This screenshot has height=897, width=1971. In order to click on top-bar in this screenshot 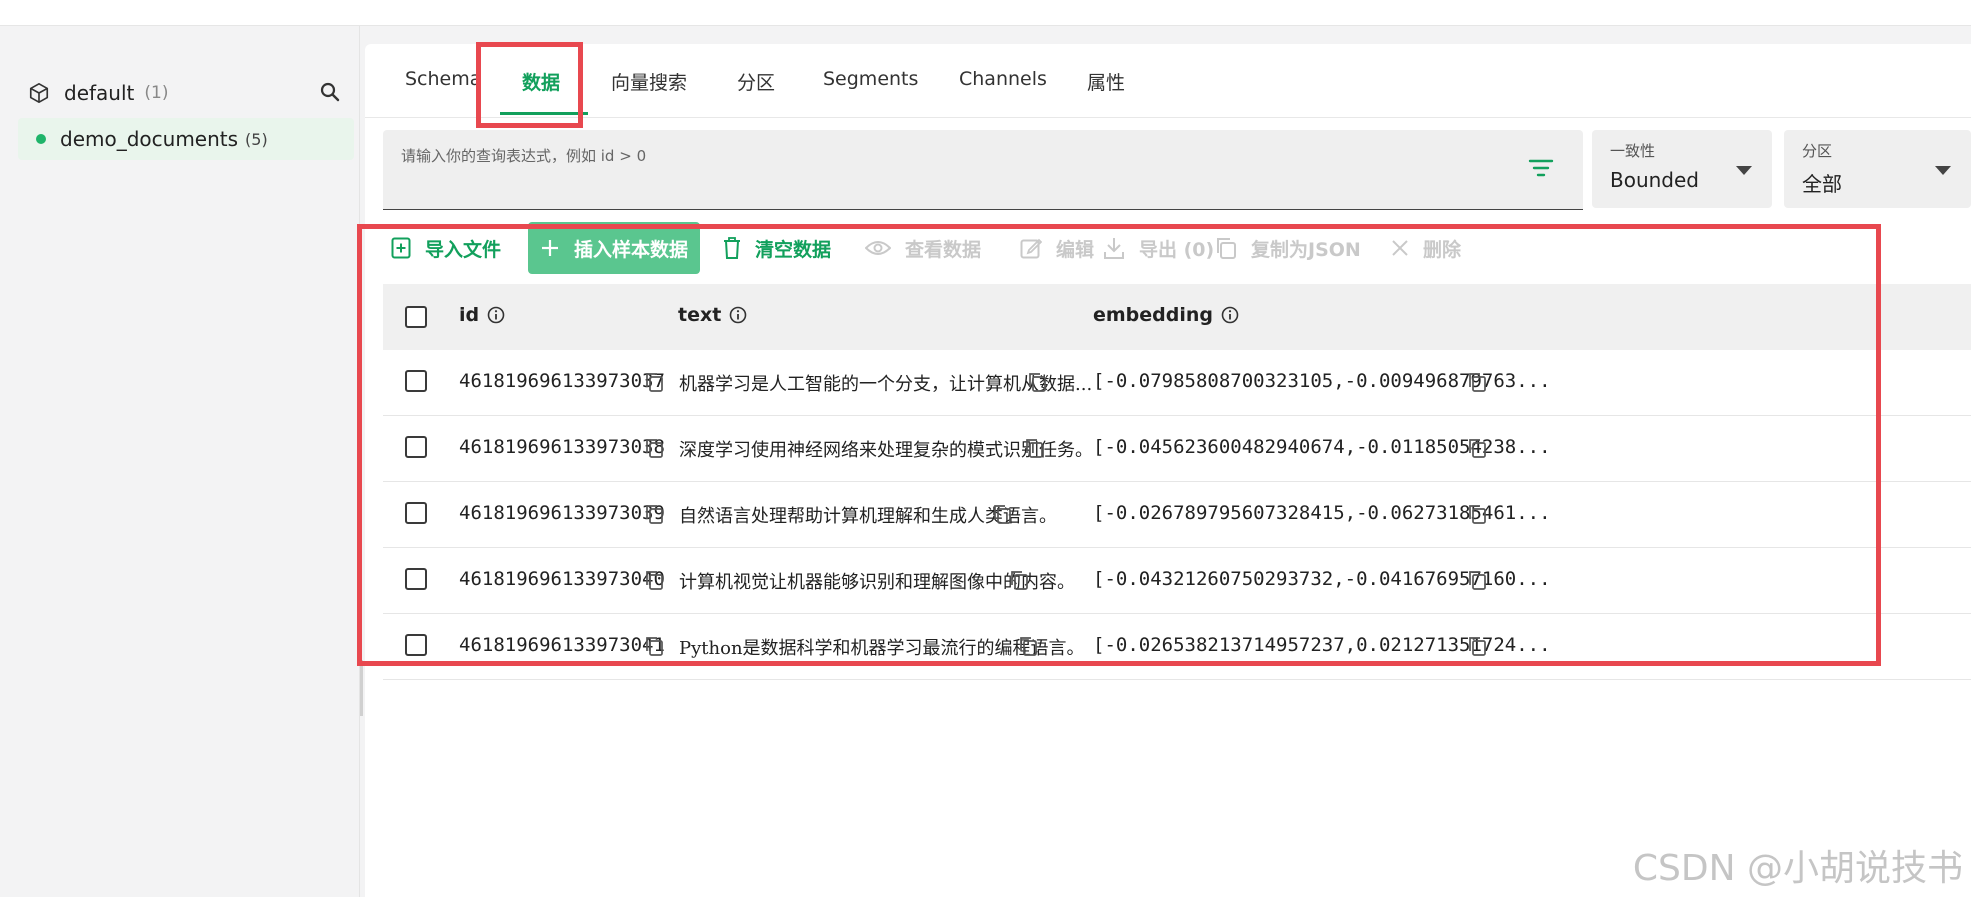, I will do `click(985, 13)`.